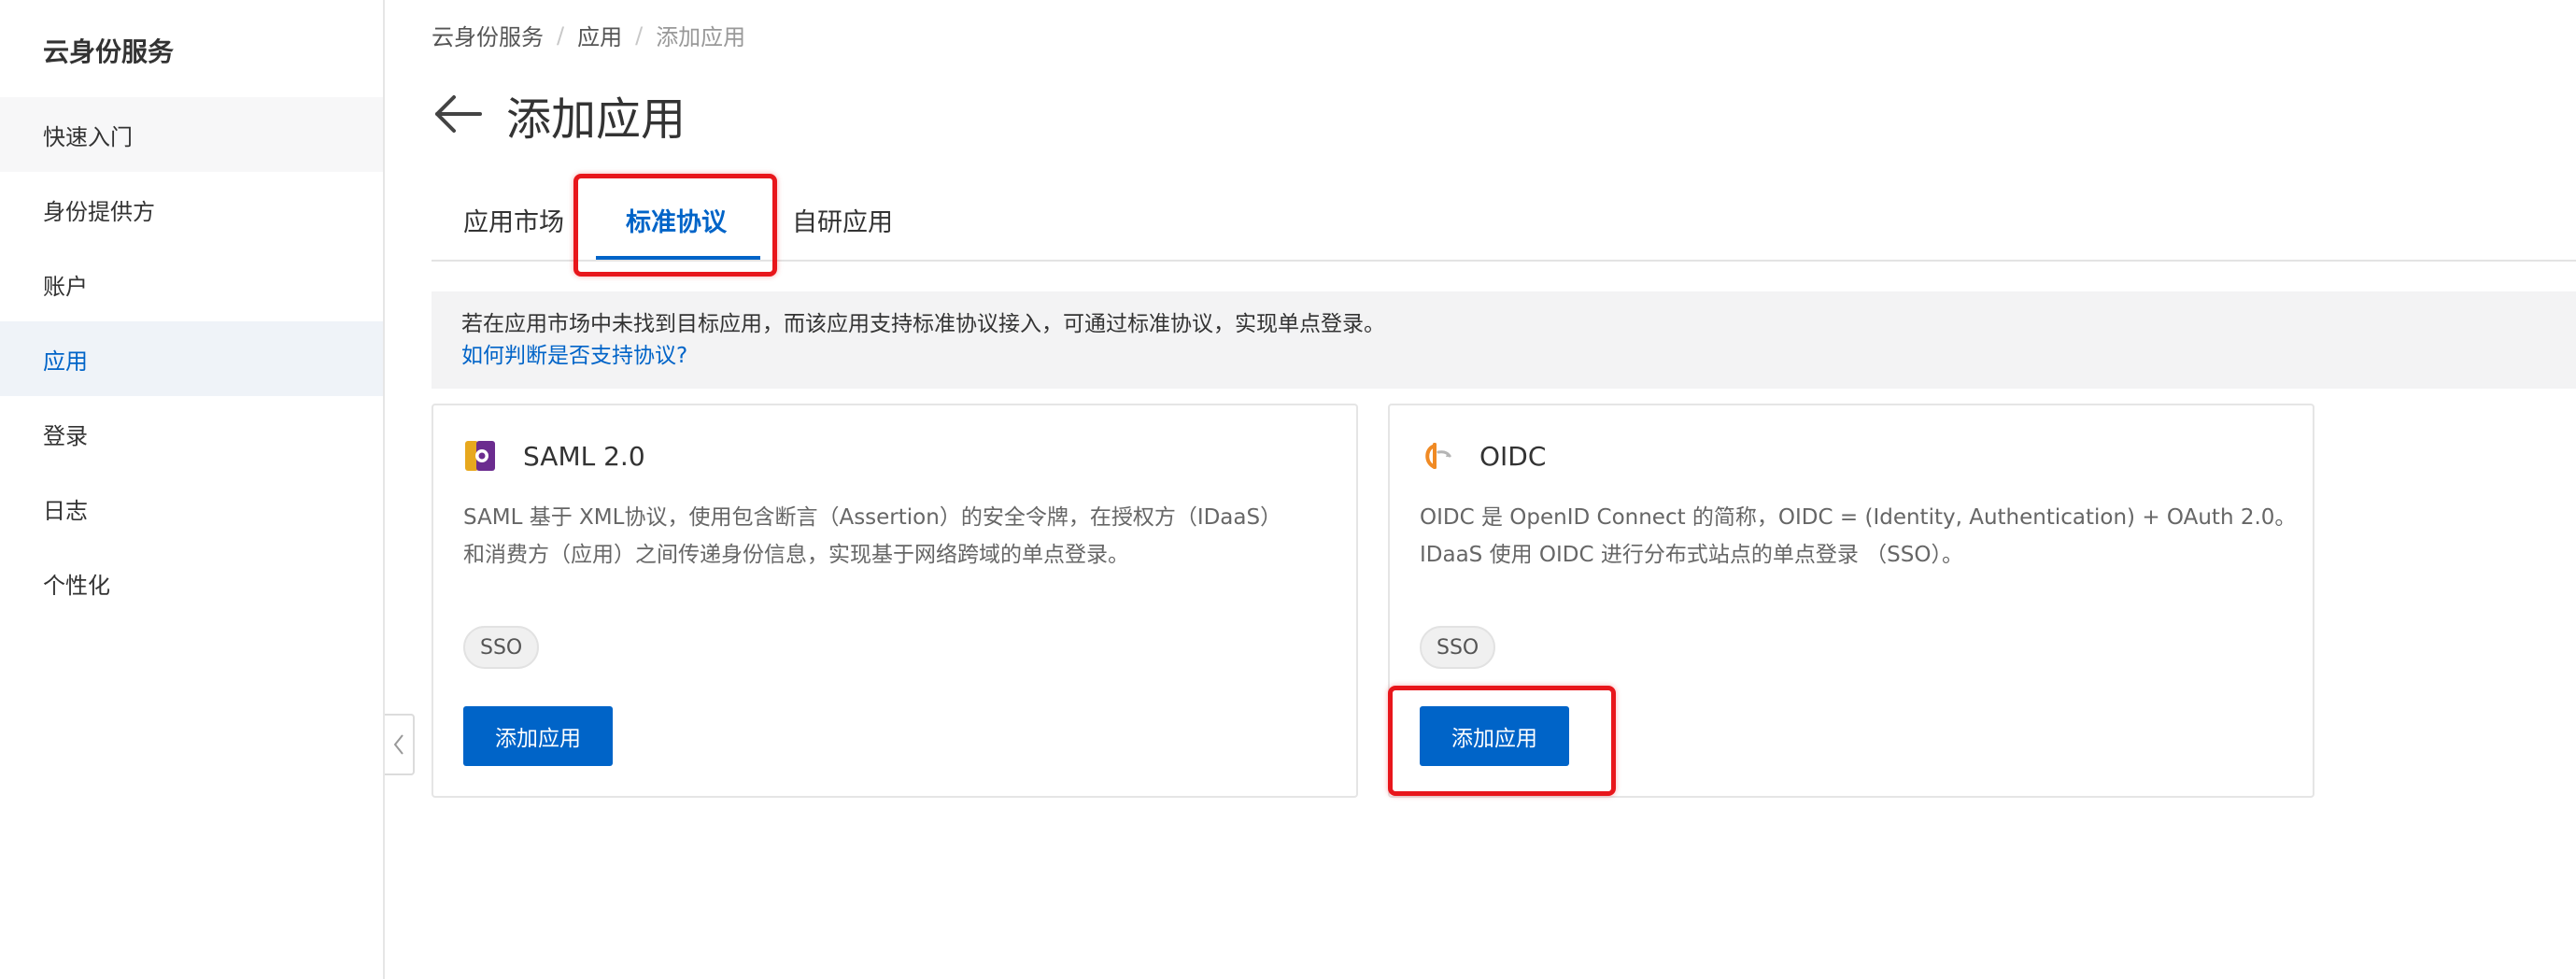  I want to click on sidebar-item-applications: 应用, so click(191, 358).